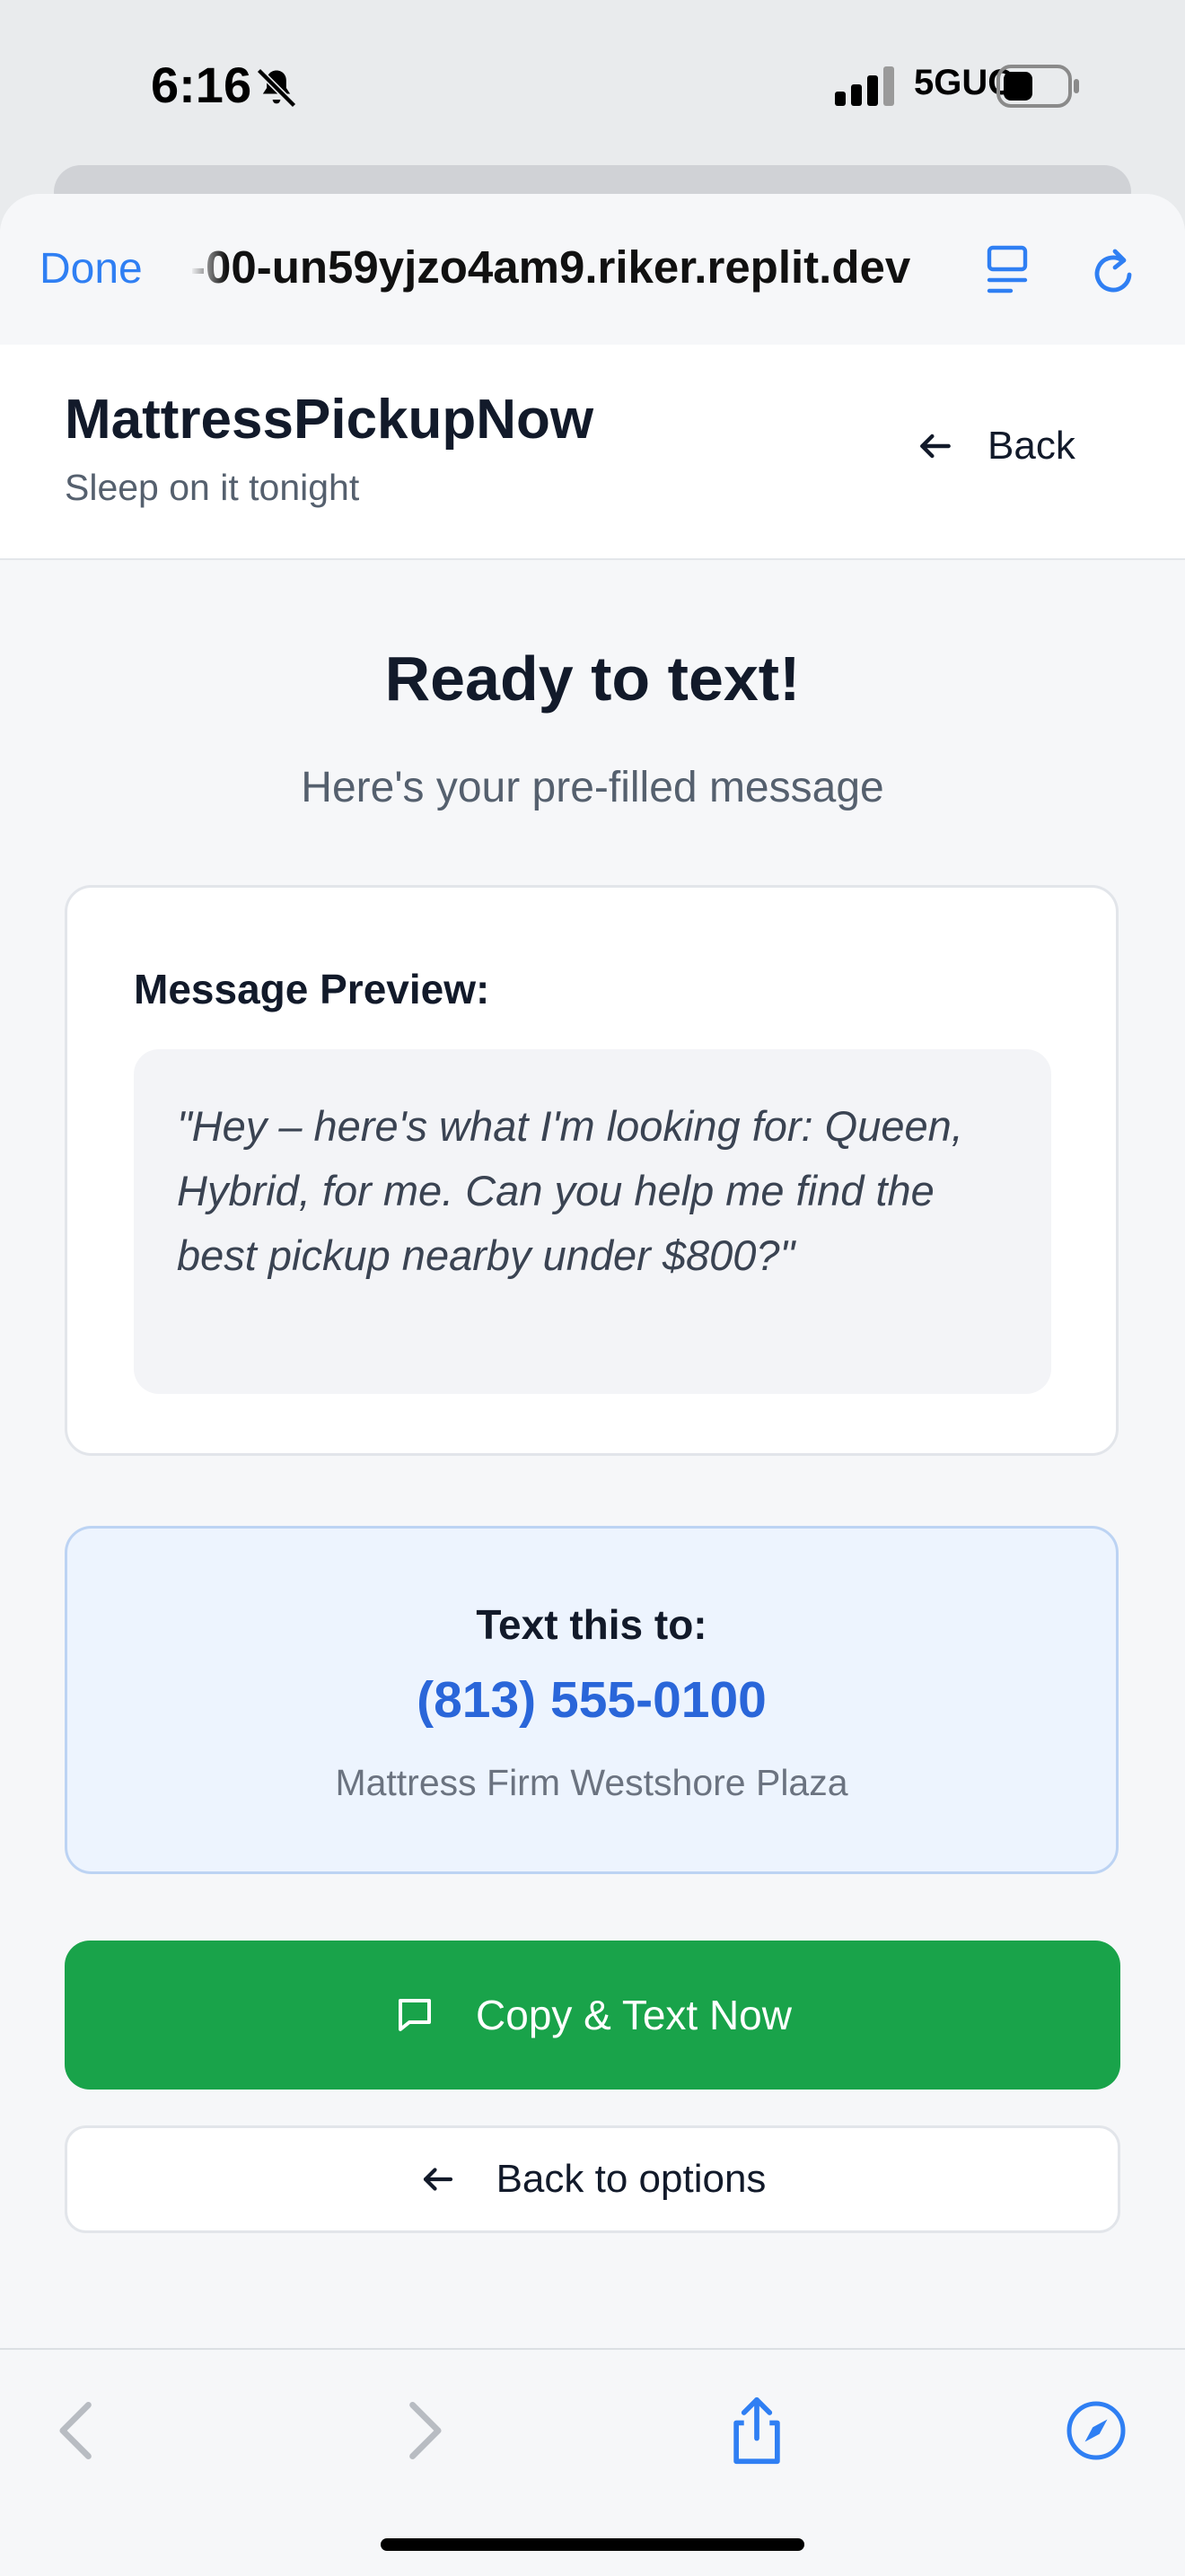 This screenshot has width=1185, height=2576. What do you see at coordinates (634, 2015) in the screenshot?
I see `copy-and-text-label: Copy & Text Now` at bounding box center [634, 2015].